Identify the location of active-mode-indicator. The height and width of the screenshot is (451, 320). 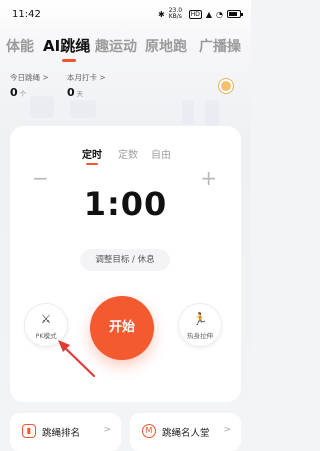
(92, 164).